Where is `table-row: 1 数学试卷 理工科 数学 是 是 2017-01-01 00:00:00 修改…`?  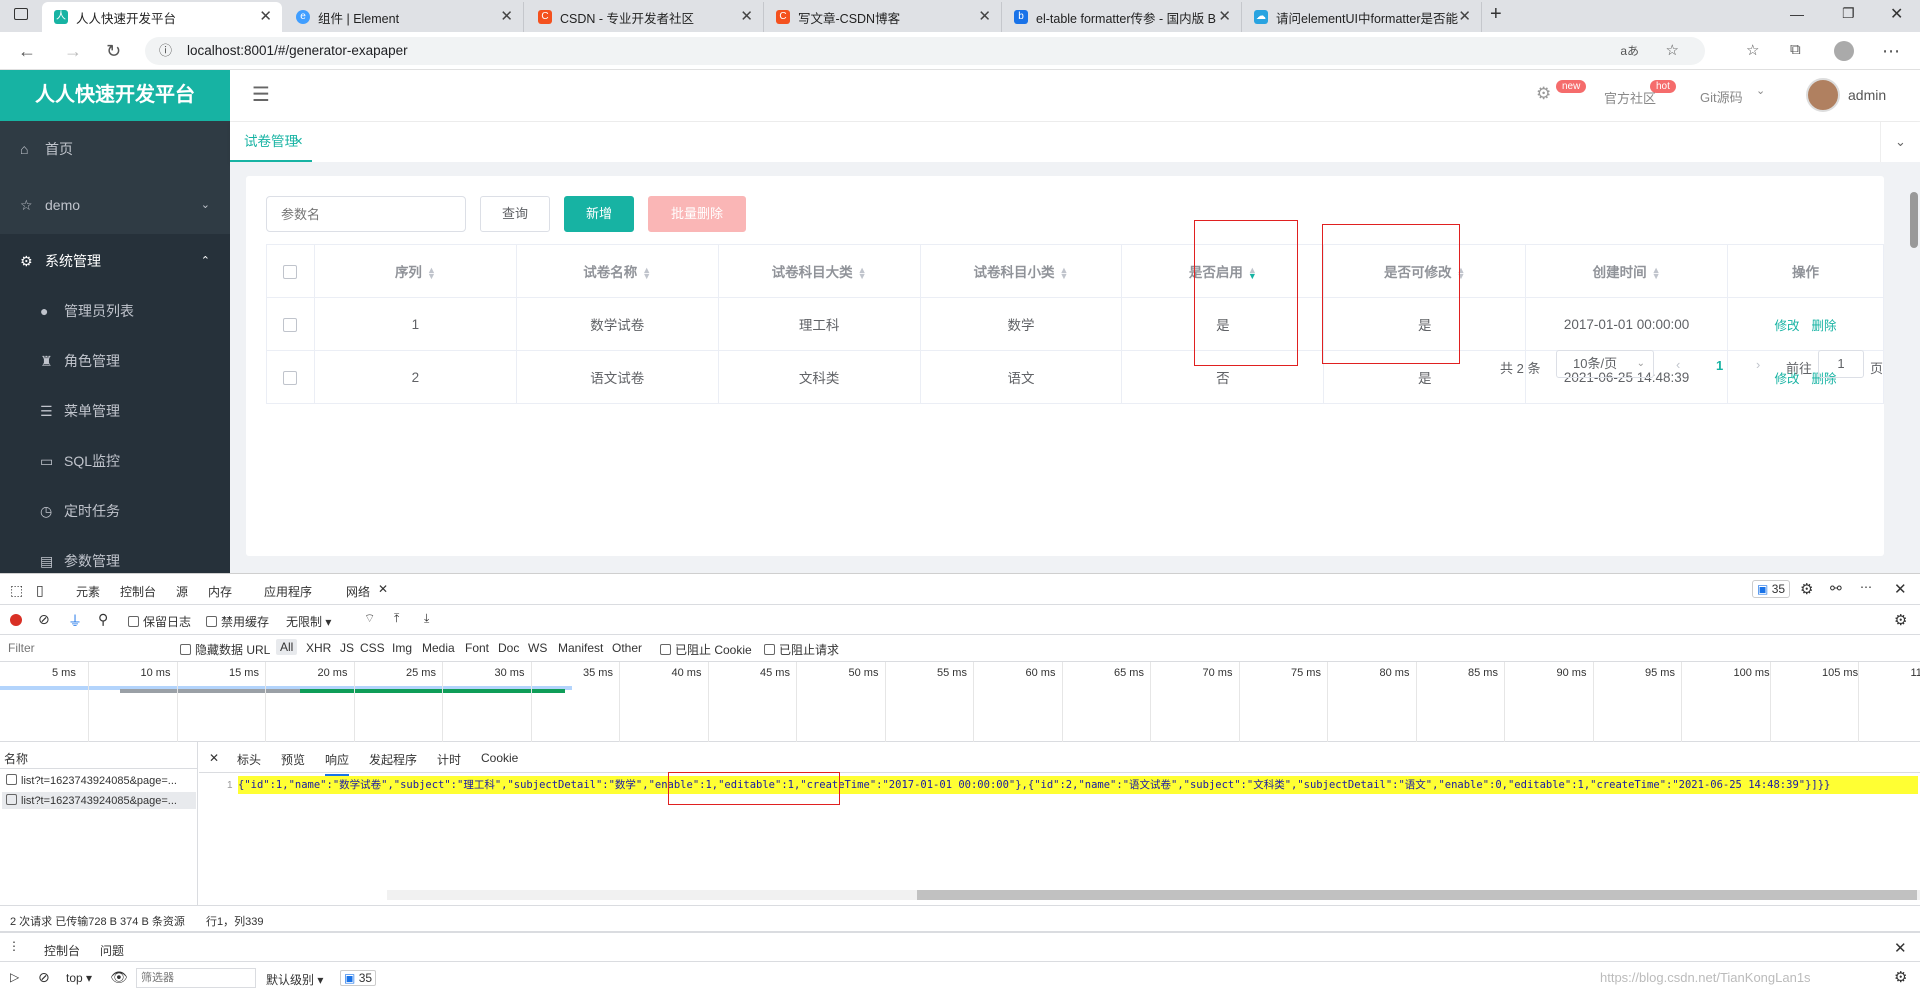
table-row: 1 数学试卷 理工科 数学 是 是 2017-01-01 00:00:00 修改… is located at coordinates (1075, 324).